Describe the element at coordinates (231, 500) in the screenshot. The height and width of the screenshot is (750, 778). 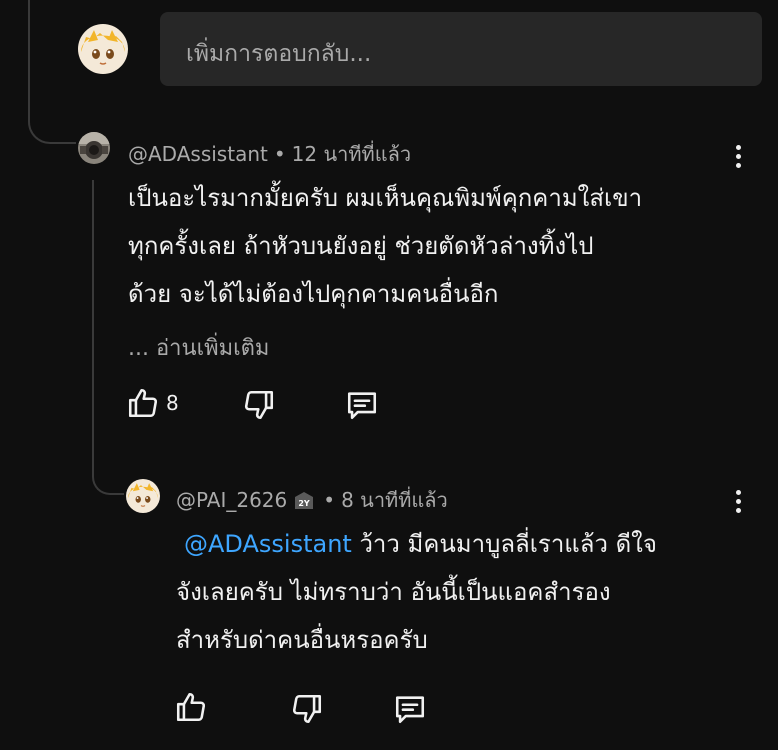
I see `reply-author: @PAI_2626` at that location.